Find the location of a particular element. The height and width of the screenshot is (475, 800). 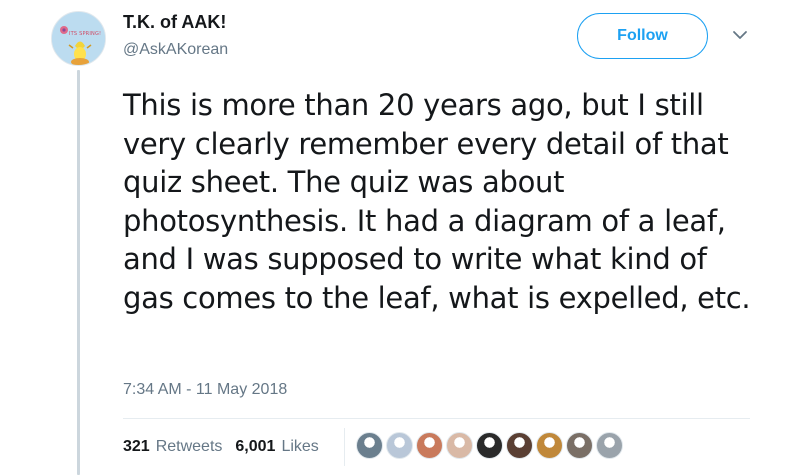

display-name: T.K. of AAK! is located at coordinates (174, 22).